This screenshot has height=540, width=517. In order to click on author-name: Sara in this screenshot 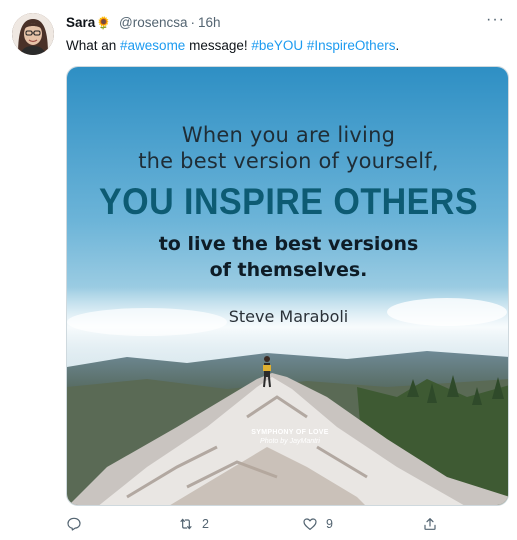, I will do `click(80, 22)`.